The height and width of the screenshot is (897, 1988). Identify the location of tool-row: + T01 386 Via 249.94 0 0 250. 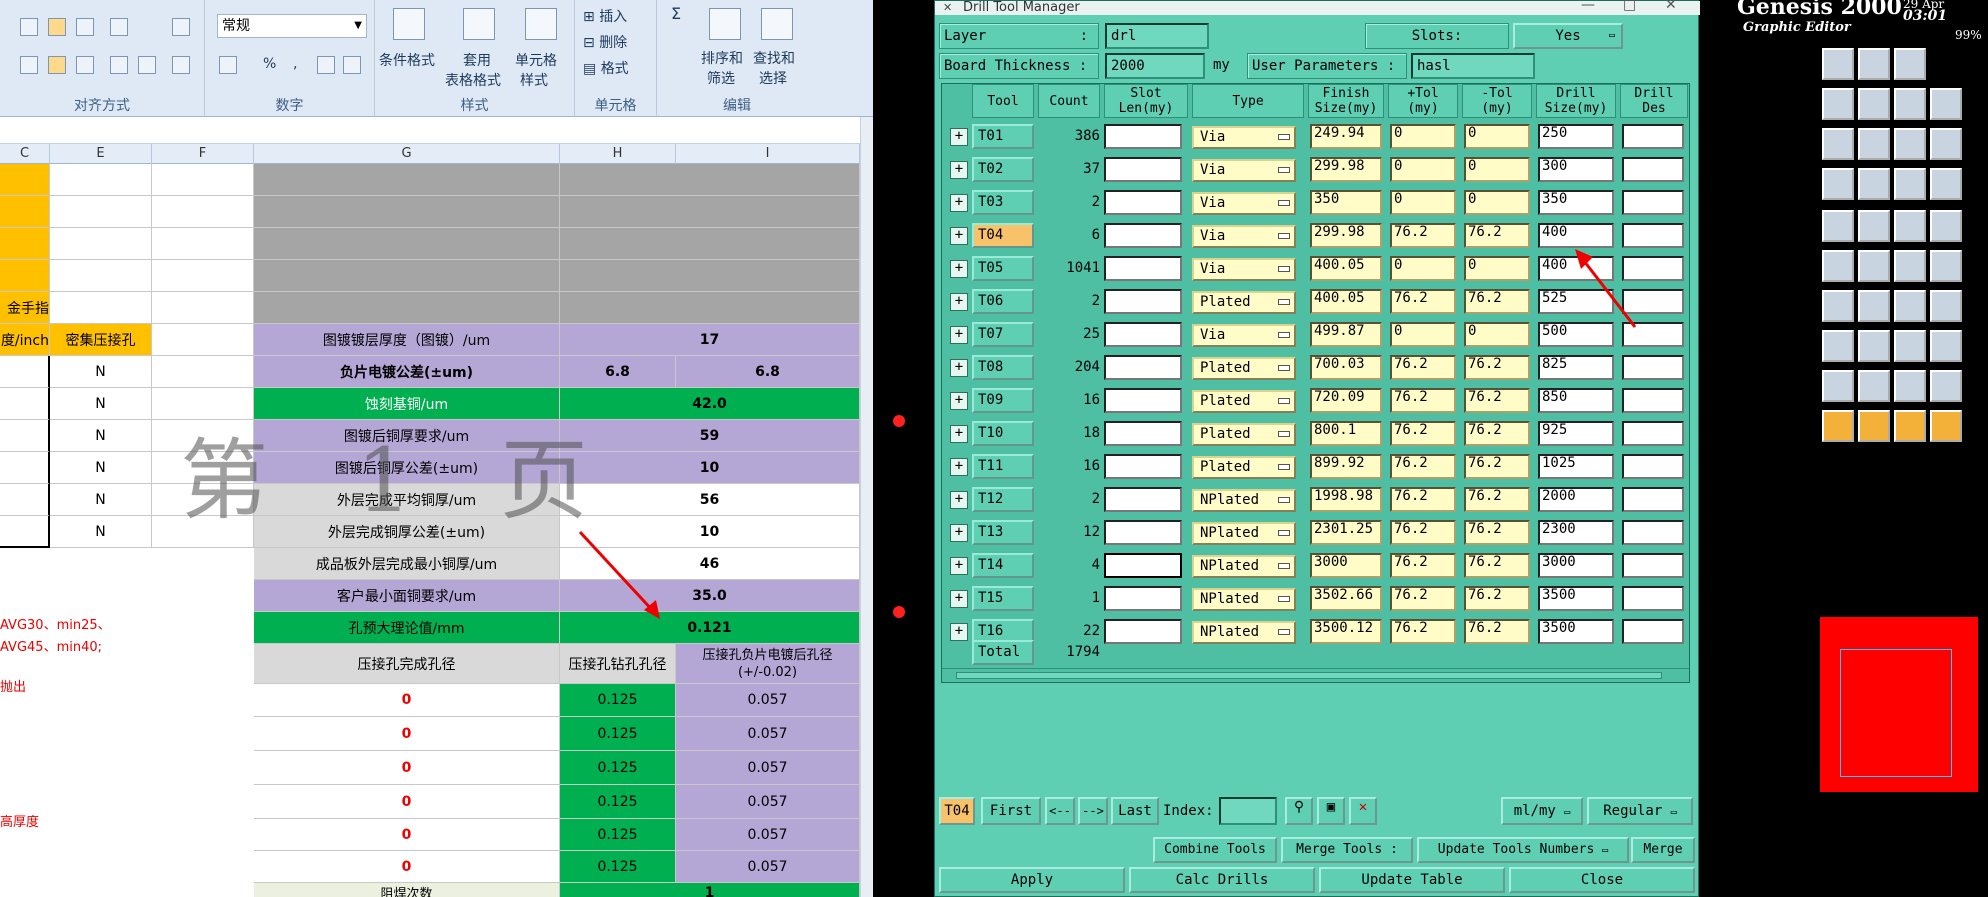
(1316, 136).